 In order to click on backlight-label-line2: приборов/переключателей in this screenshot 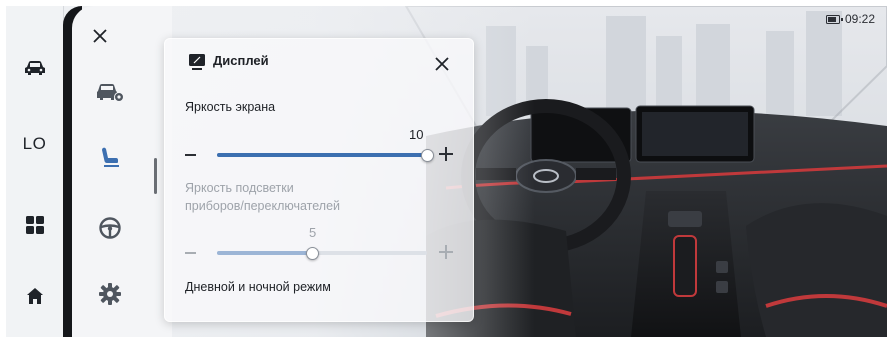, I will do `click(262, 206)`.